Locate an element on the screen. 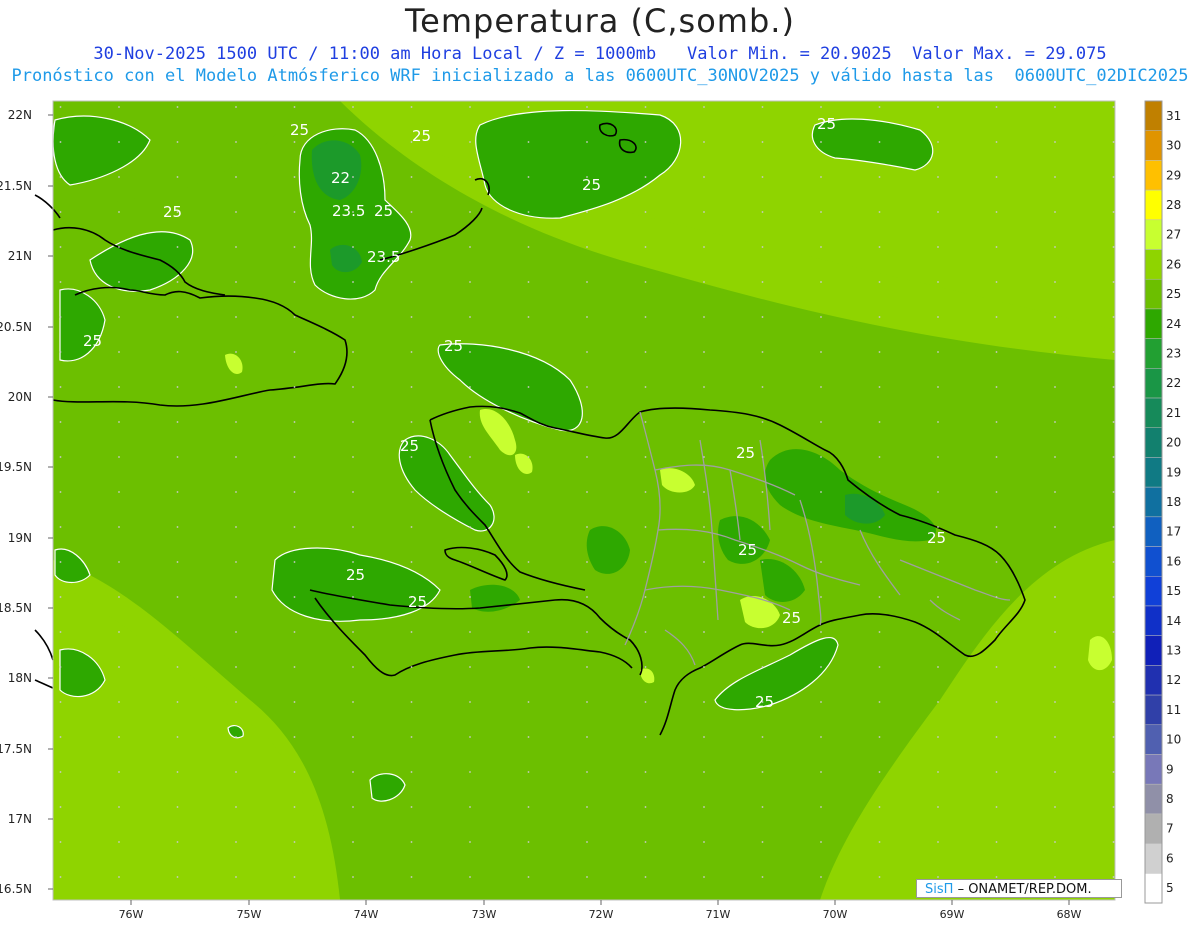 This screenshot has width=1200, height=927. lat-label: 21N is located at coordinates (20, 256).